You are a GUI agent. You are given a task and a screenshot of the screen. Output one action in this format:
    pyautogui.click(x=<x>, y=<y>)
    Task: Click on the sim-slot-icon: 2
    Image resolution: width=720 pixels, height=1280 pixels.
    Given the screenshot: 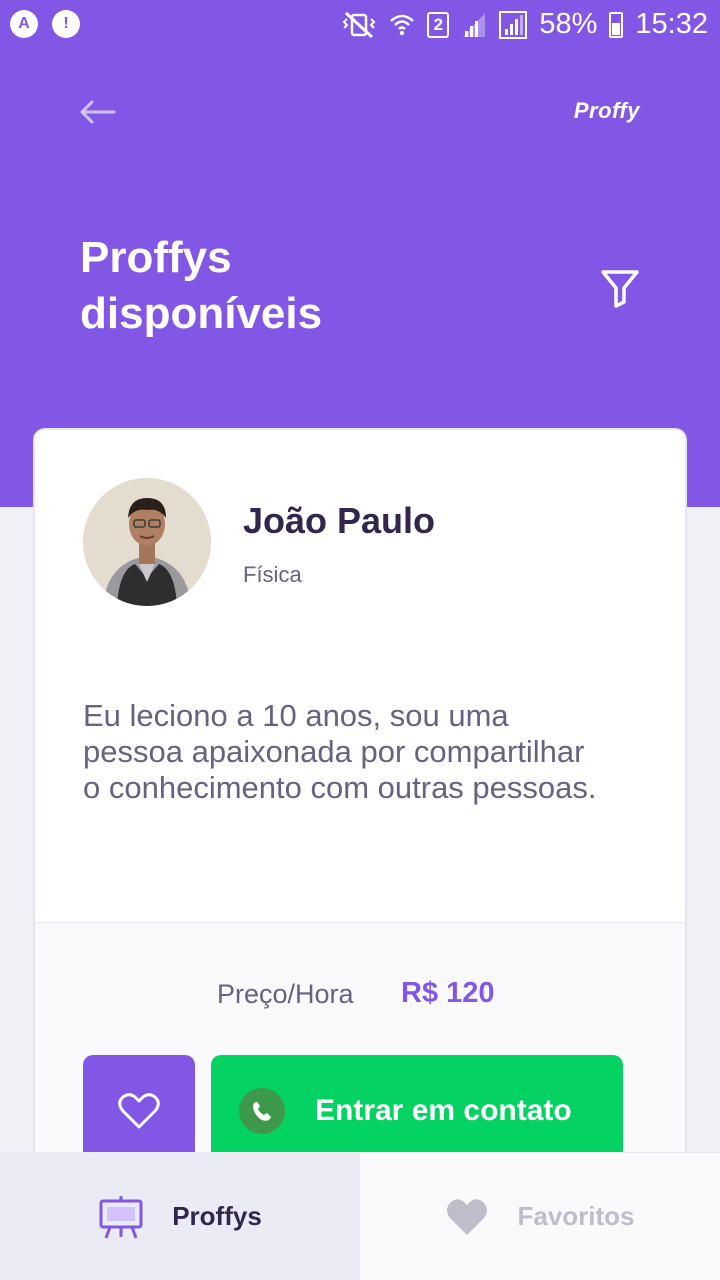 What is the action you would take?
    pyautogui.click(x=438, y=24)
    